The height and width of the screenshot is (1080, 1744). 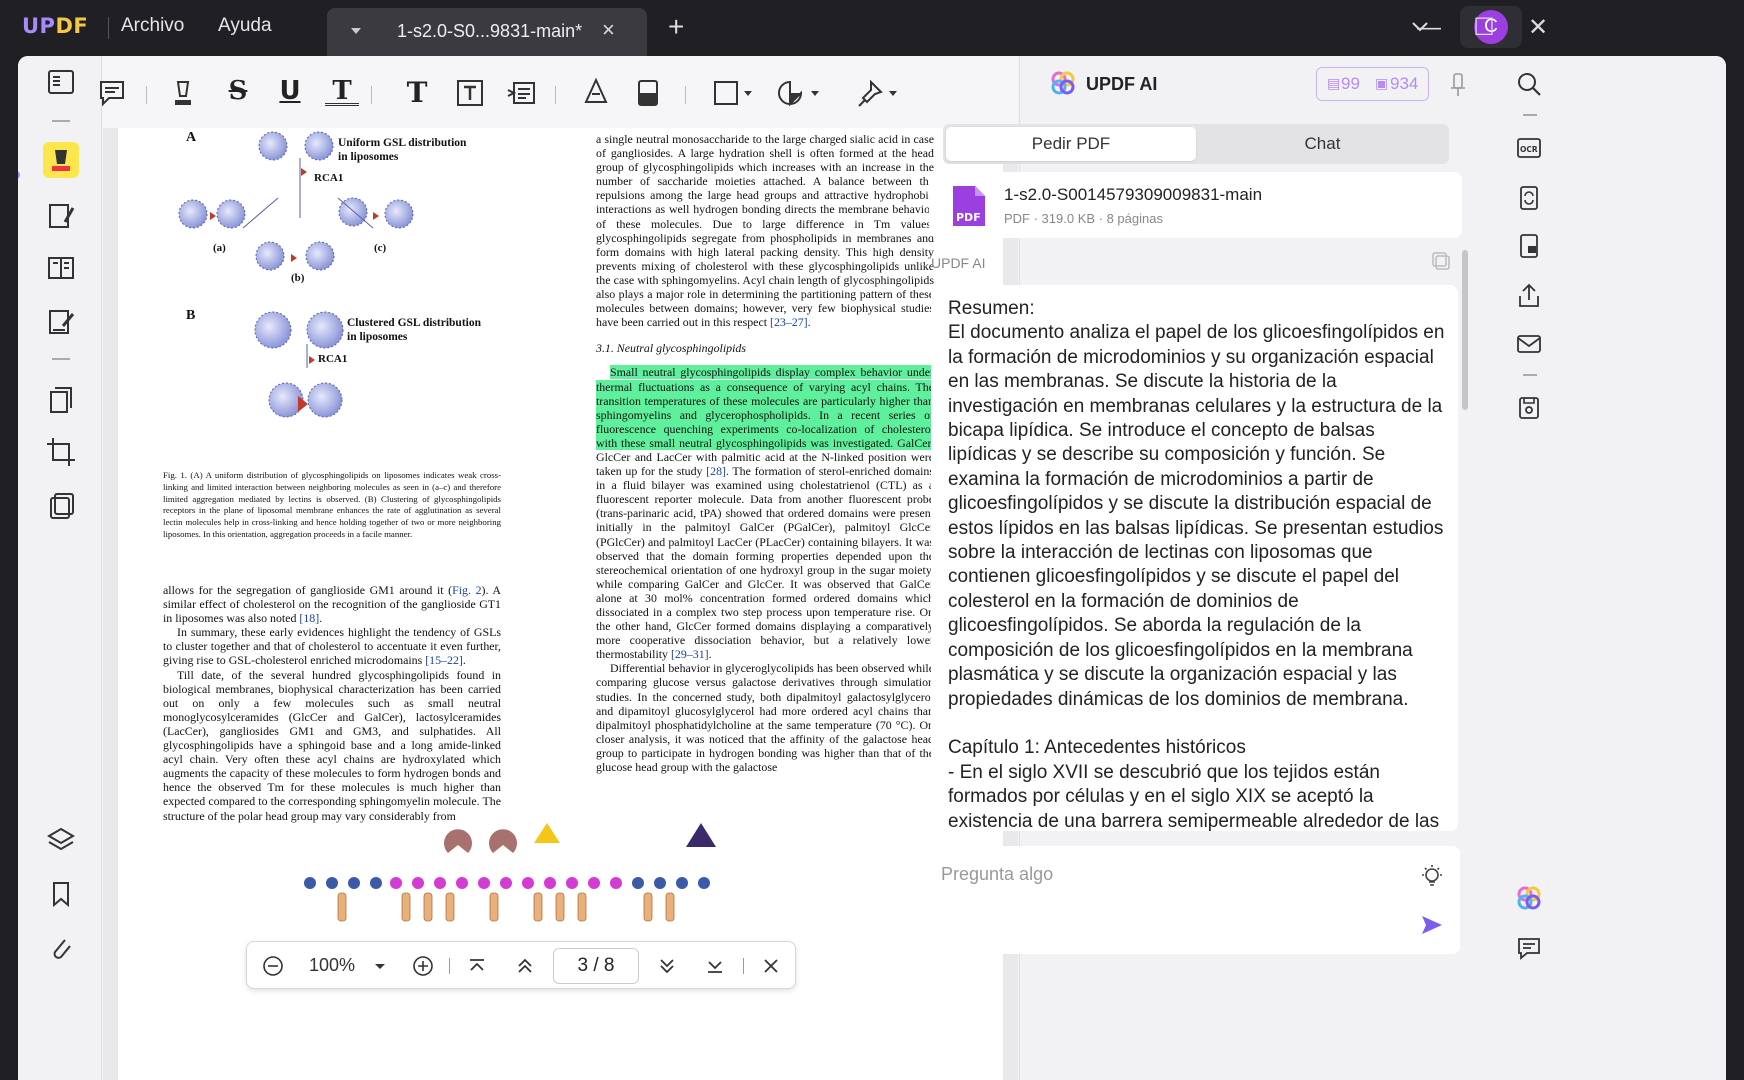 What do you see at coordinates (219, 248) in the screenshot?
I see `sub-a-label: (a)` at bounding box center [219, 248].